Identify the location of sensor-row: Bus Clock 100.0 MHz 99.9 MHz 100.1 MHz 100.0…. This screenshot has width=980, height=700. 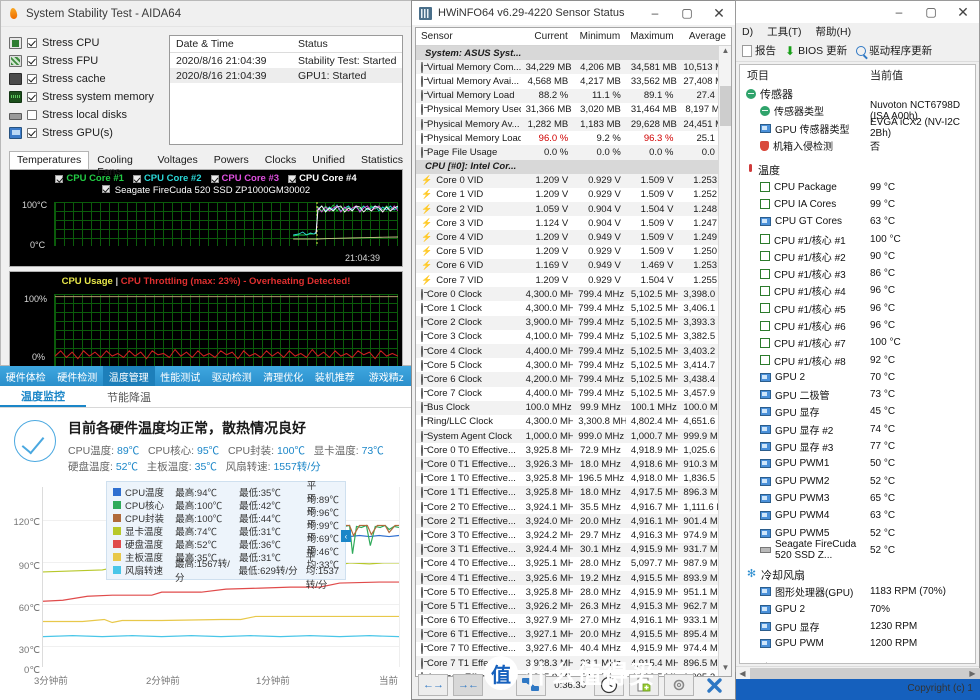
(573, 407).